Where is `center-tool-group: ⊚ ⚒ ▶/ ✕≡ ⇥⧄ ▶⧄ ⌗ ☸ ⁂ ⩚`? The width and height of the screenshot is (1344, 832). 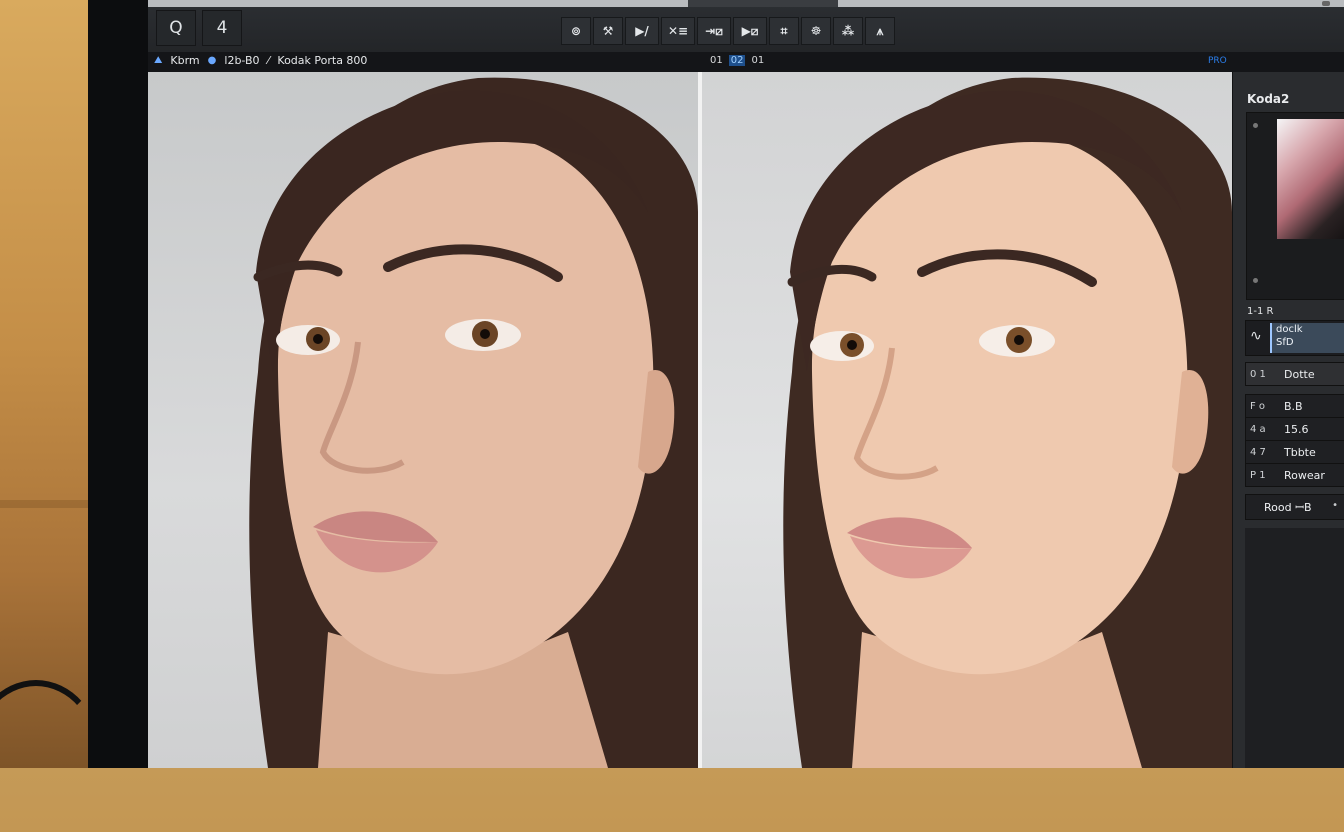
center-tool-group: ⊚ ⚒ ▶/ ✕≡ ⇥⧄ ▶⧄ ⌗ ☸ ⁂ ⩚ is located at coordinates (728, 31).